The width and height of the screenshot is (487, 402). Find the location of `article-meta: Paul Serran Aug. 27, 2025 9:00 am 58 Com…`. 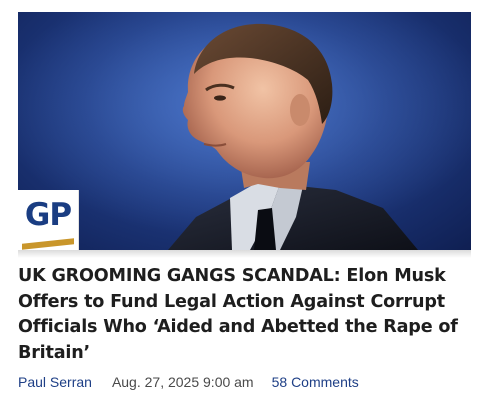

article-meta: Paul Serran Aug. 27, 2025 9:00 am 58 Com… is located at coordinates (188, 382).